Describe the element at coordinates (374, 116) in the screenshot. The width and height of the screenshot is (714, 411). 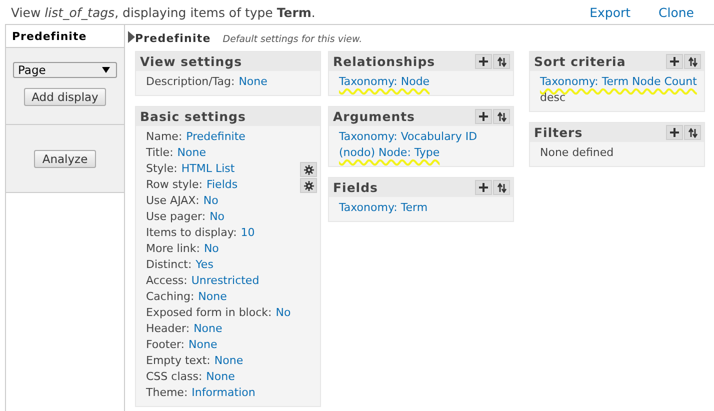
I see `panel-title: Arguments` at that location.